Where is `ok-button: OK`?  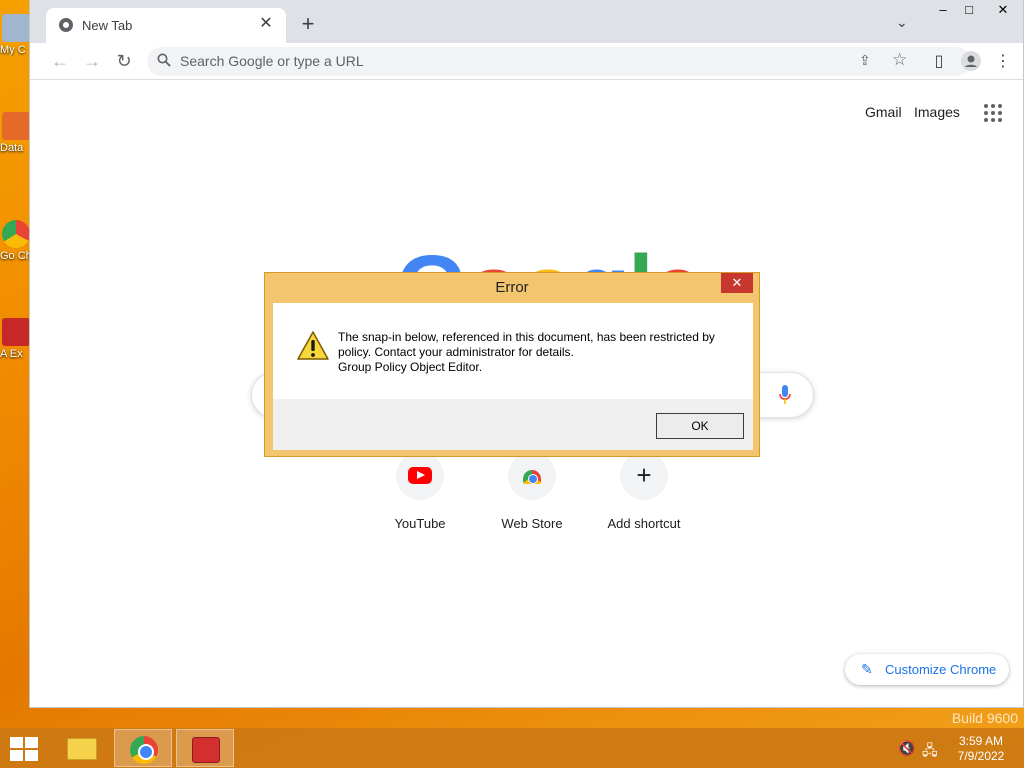 ok-button: OK is located at coordinates (700, 426).